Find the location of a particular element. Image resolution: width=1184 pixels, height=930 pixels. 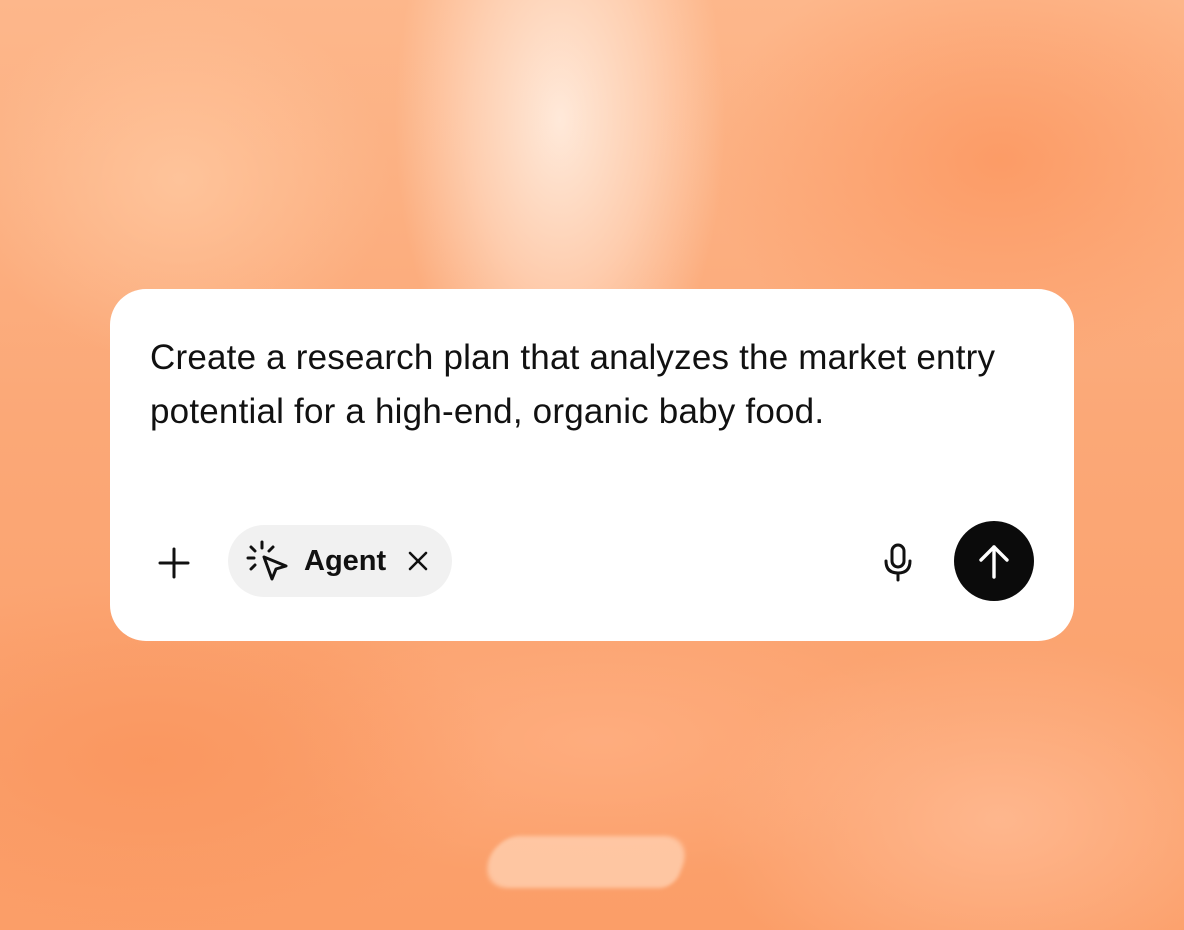

microphone-icon is located at coordinates (898, 562).